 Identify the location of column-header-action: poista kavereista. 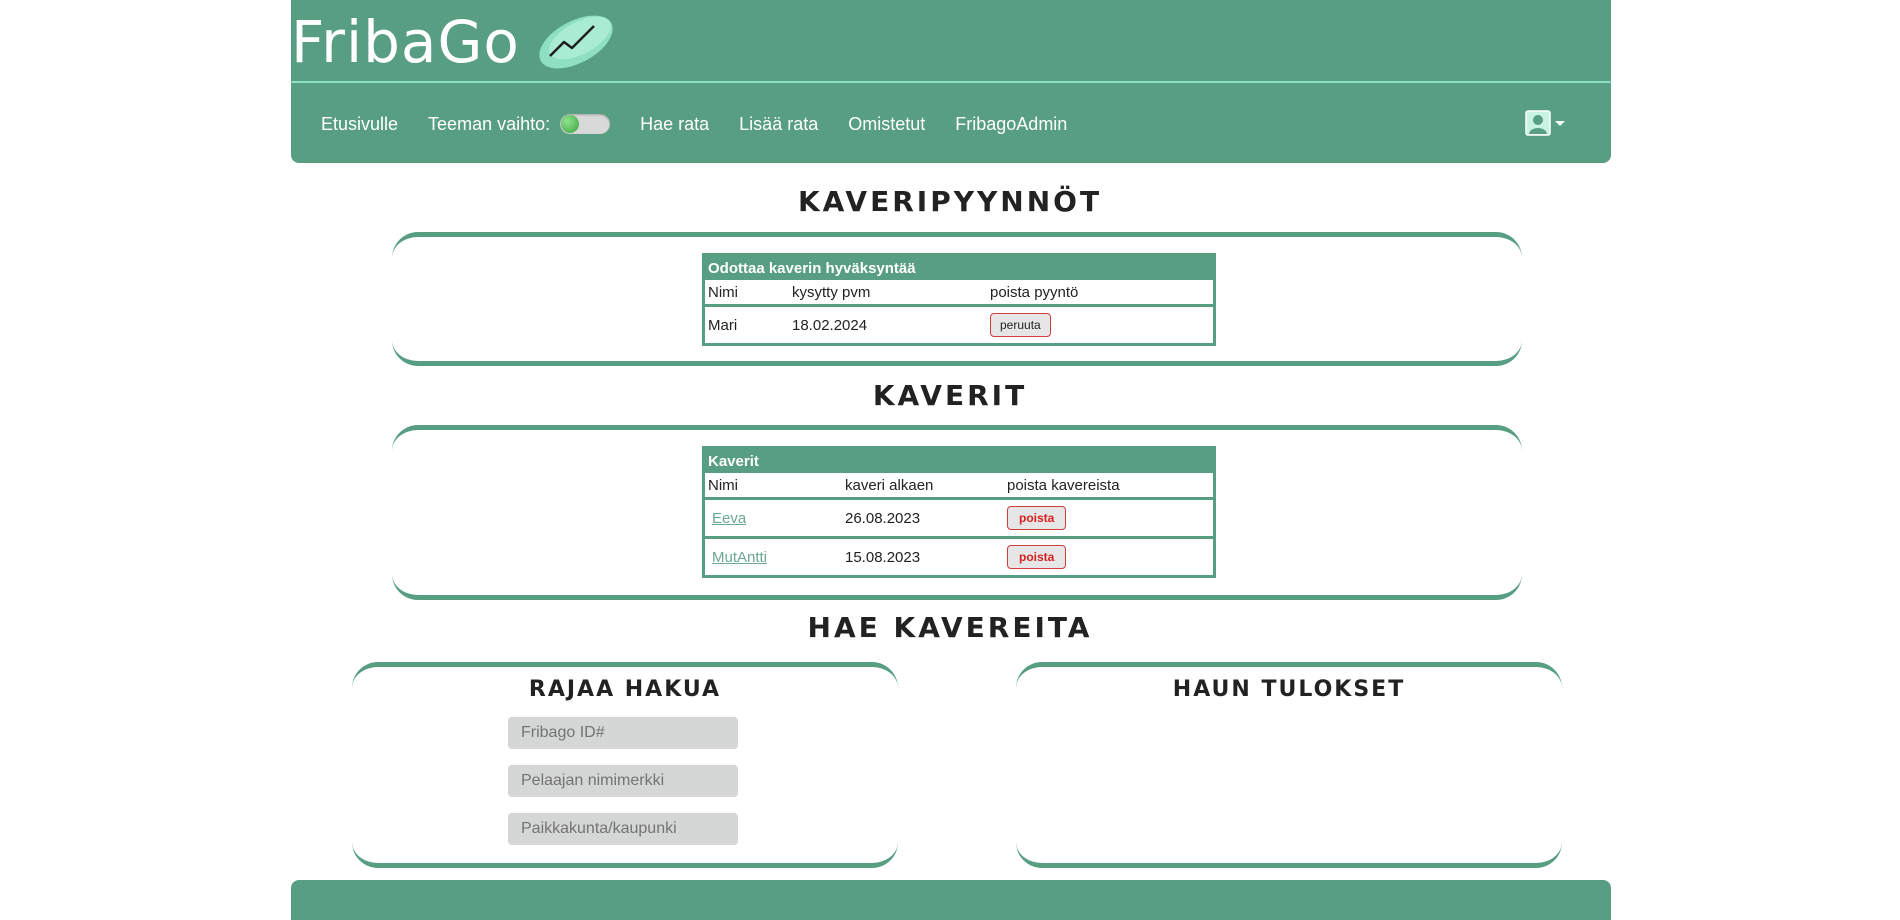
(1109, 486).